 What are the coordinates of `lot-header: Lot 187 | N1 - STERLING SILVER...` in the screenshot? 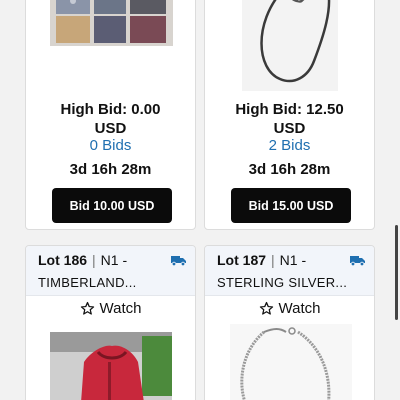 It's located at (289, 271).